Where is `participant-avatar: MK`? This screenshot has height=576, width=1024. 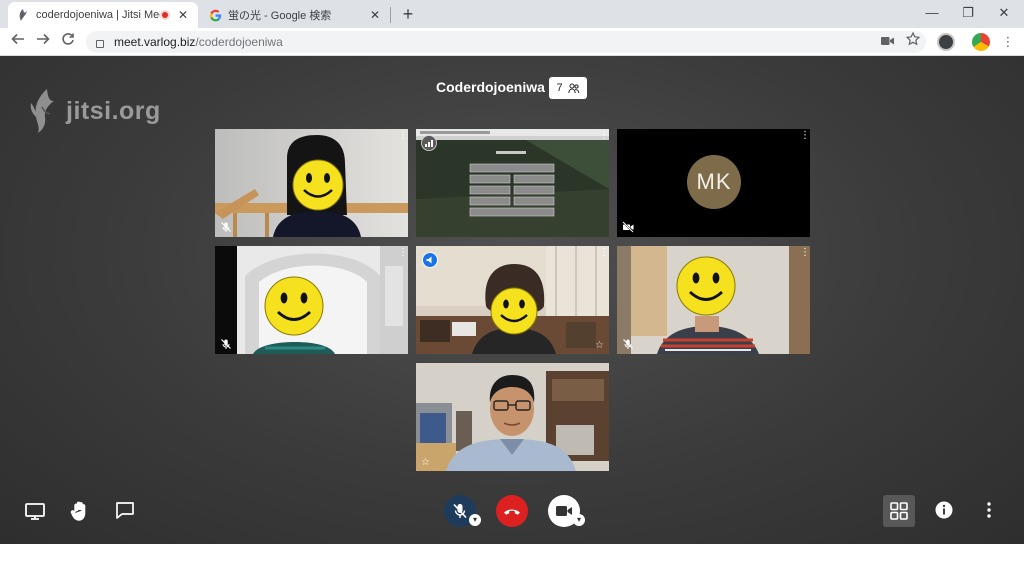 participant-avatar: MK is located at coordinates (714, 182).